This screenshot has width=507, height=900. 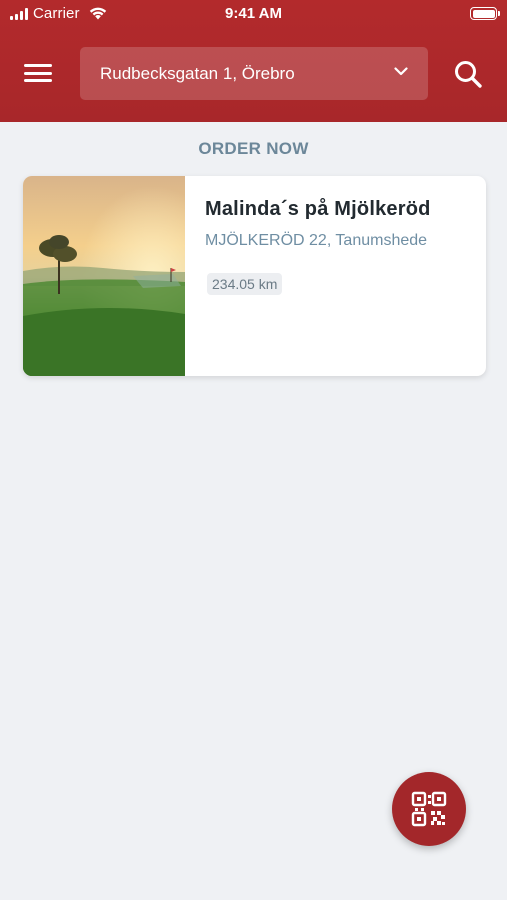 I want to click on qr-scan-button, so click(x=429, y=809).